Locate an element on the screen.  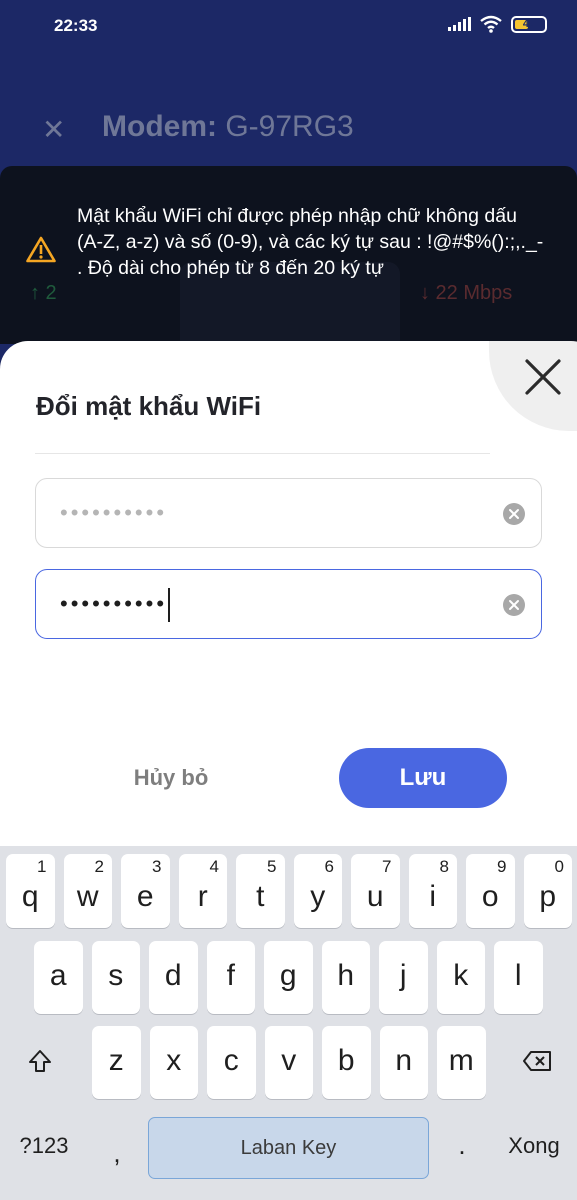
key-b: b is located at coordinates (346, 1062).